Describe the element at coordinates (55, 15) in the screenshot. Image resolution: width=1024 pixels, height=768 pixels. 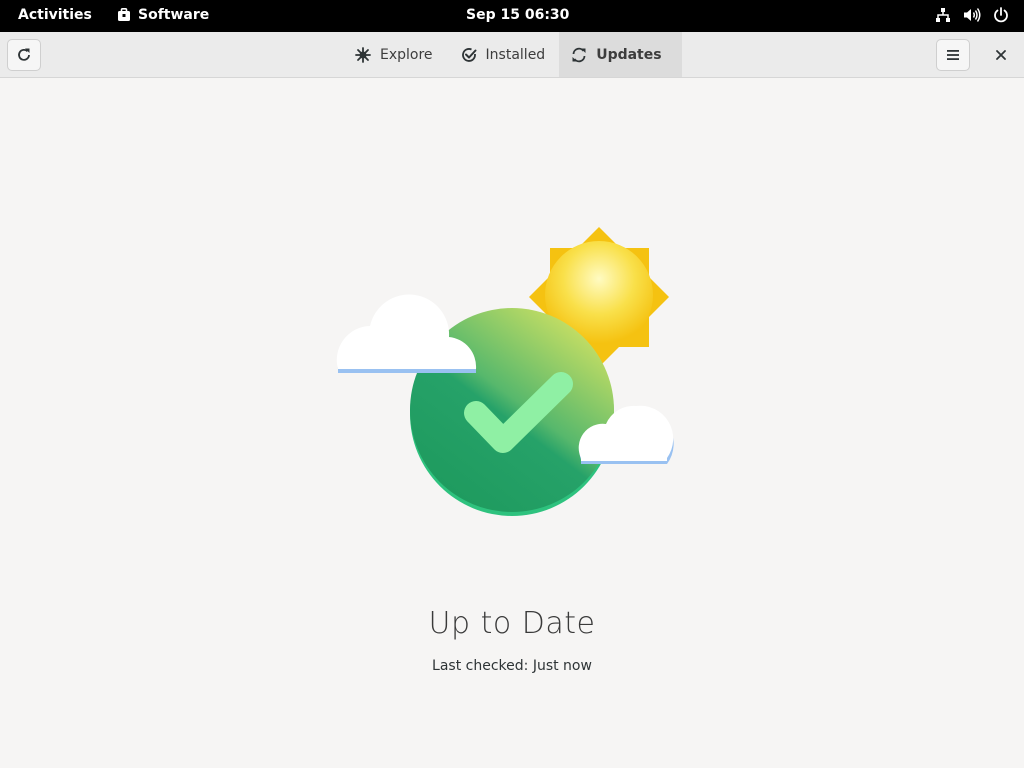
I see `activities-button: Activities` at that location.